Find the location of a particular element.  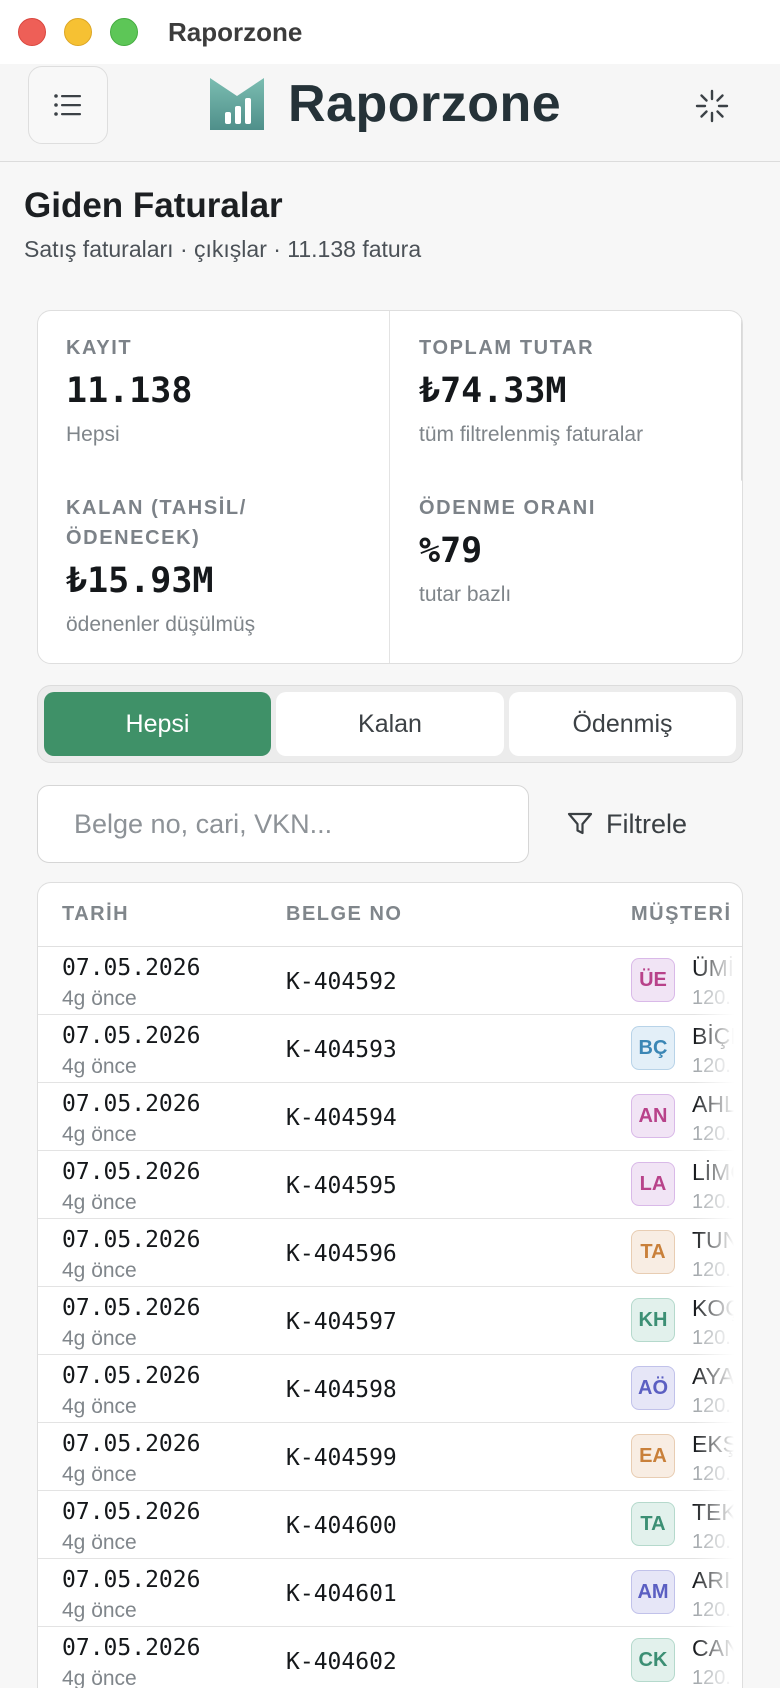

search-input is located at coordinates (283, 824).